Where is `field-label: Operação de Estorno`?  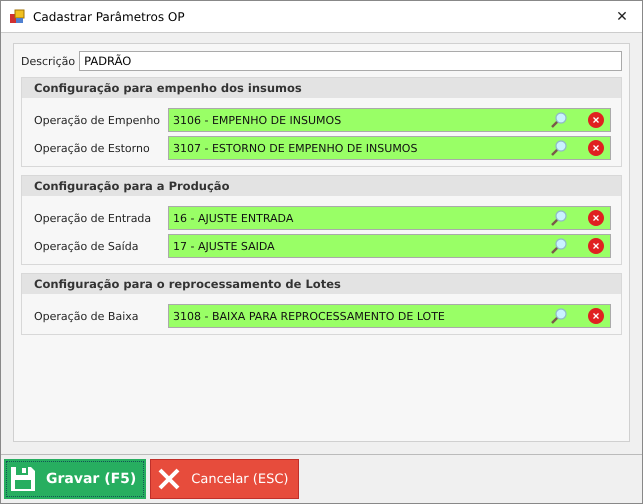 field-label: Operação de Estorno is located at coordinates (92, 148).